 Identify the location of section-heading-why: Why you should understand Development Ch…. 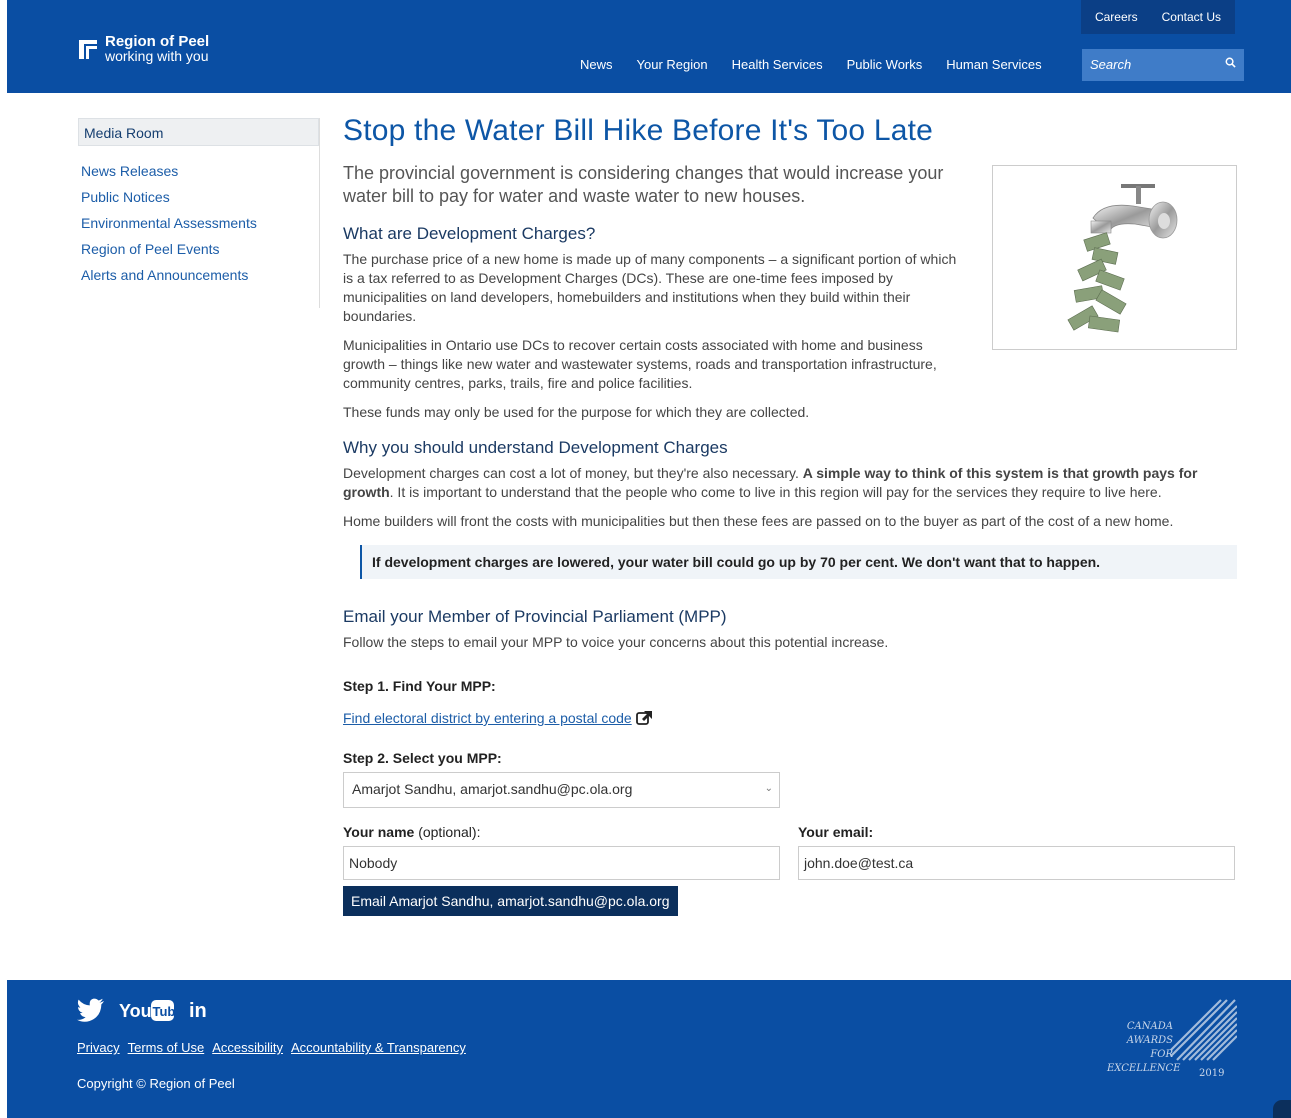
(535, 447).